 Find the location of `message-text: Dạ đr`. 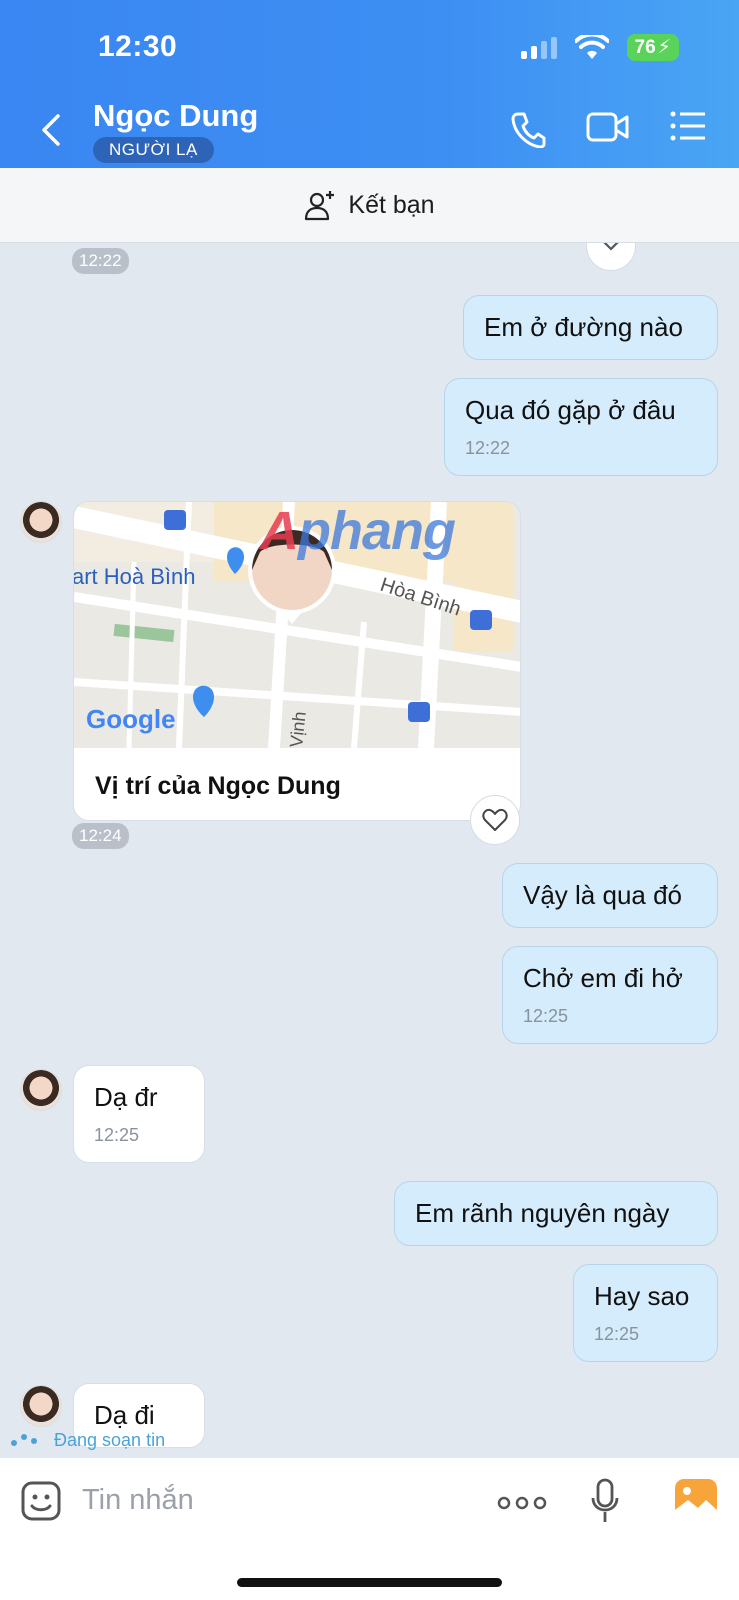

message-text: Dạ đr is located at coordinates (126, 1097).